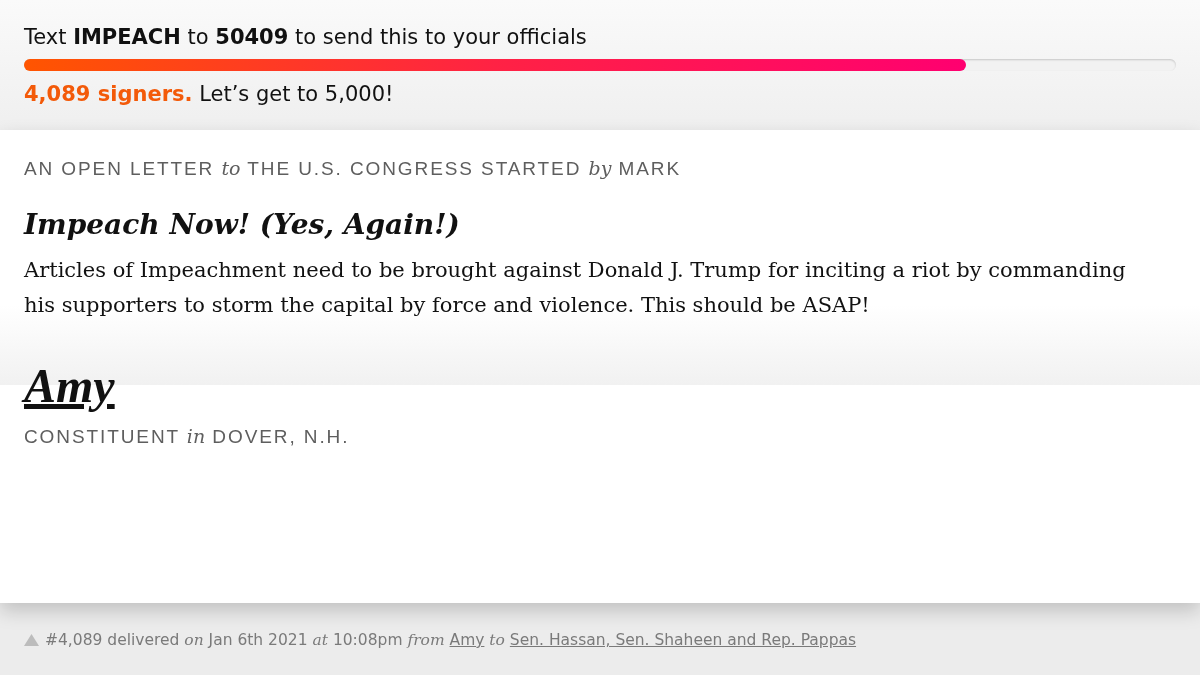 This screenshot has height=675, width=1200. What do you see at coordinates (187, 436) in the screenshot?
I see `signer-location: CONSTITUENT in DOVER, N.H.` at bounding box center [187, 436].